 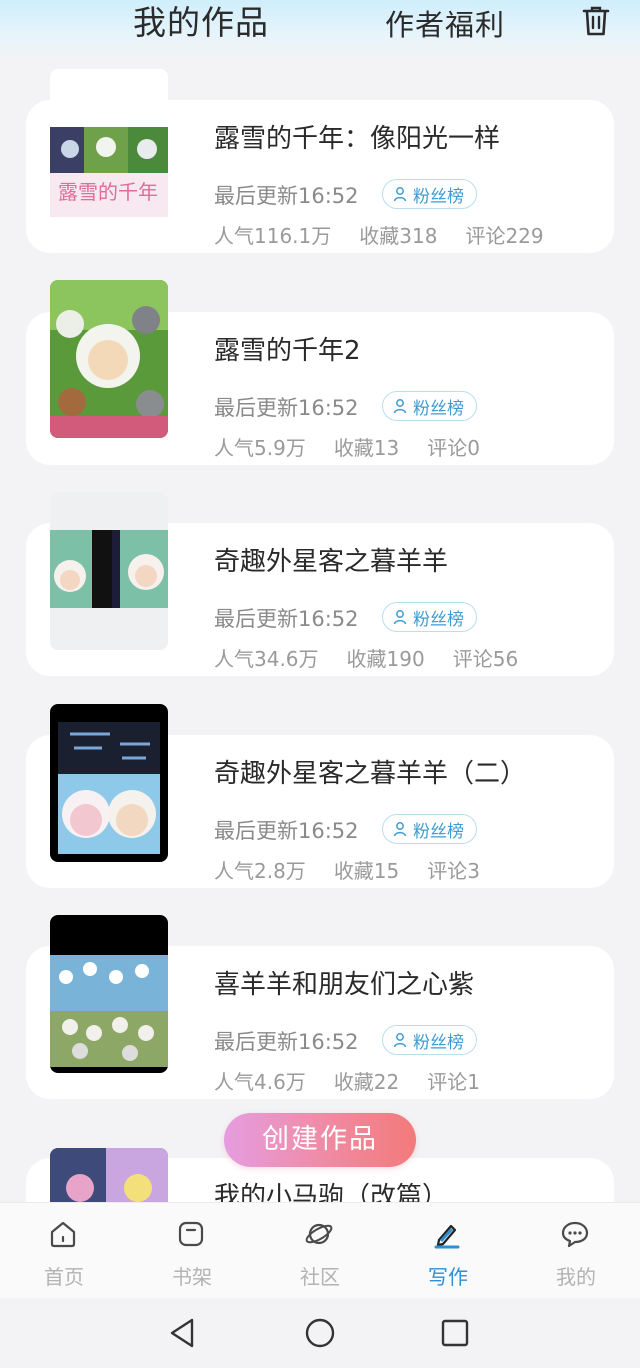 I want to click on home-circle-icon, so click(x=320, y=1333).